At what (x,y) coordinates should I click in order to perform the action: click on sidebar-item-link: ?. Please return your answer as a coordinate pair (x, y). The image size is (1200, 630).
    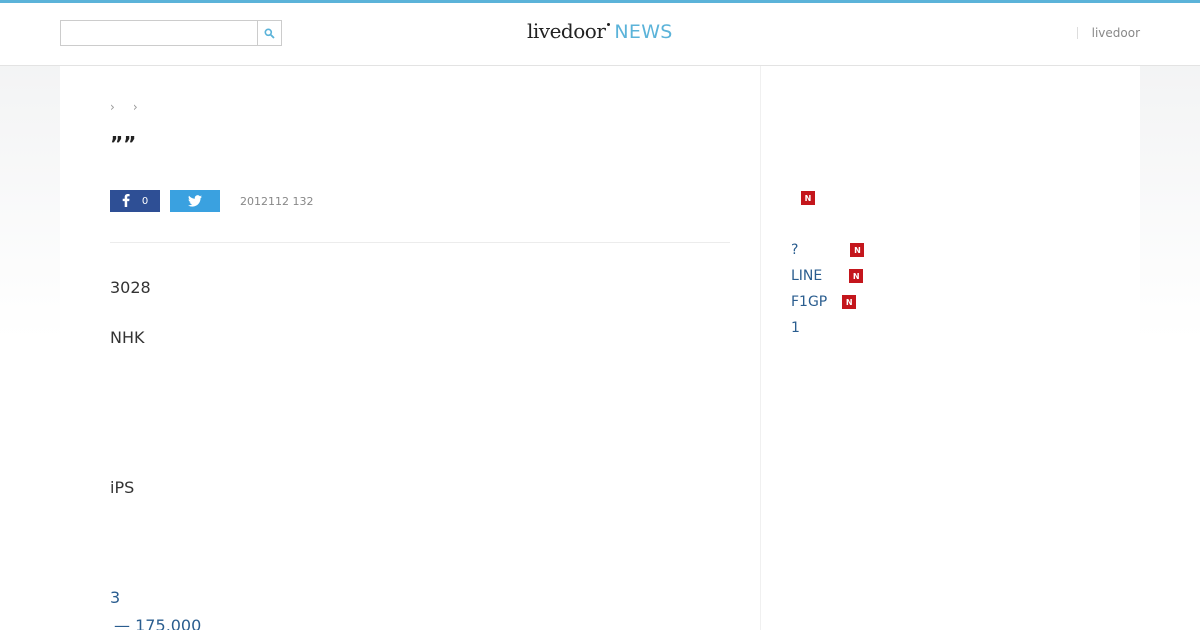
    Looking at the image, I should click on (794, 250).